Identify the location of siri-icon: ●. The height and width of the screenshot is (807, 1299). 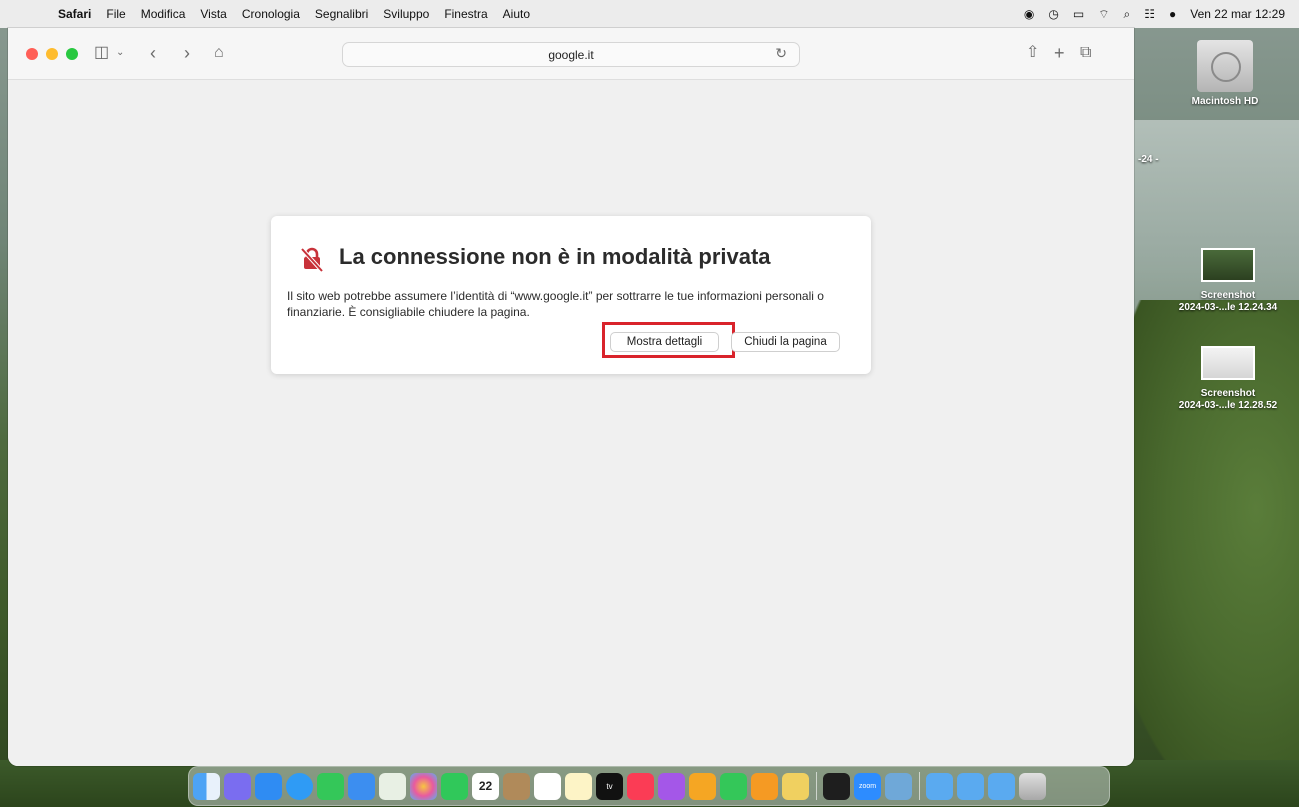
(1172, 14).